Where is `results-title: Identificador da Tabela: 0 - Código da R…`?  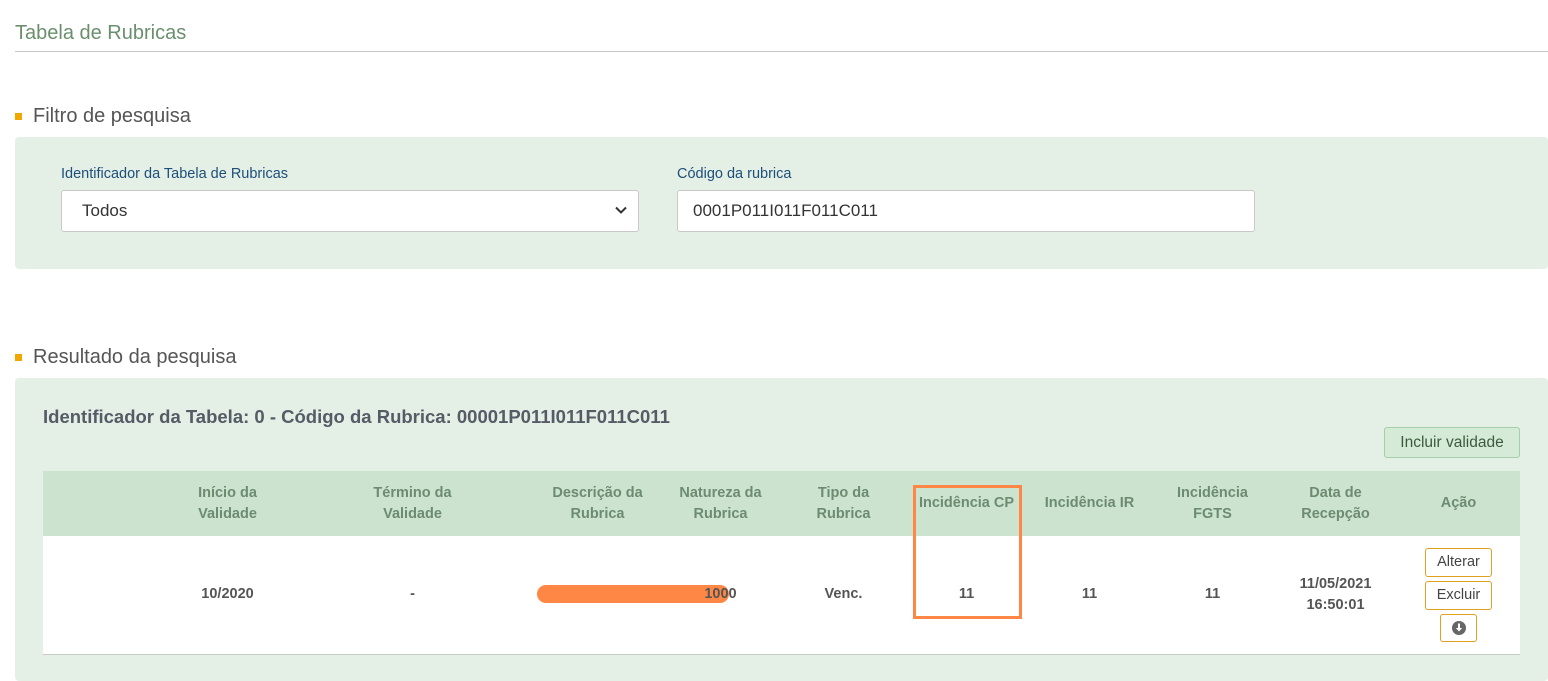
results-title: Identificador da Tabela: 0 - Código da R… is located at coordinates (356, 416).